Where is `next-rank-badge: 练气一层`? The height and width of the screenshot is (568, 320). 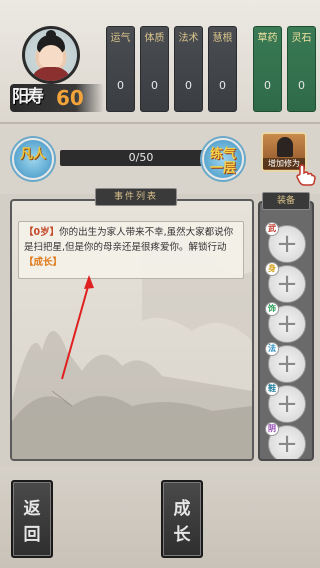 next-rank-badge: 练气一层 is located at coordinates (223, 159).